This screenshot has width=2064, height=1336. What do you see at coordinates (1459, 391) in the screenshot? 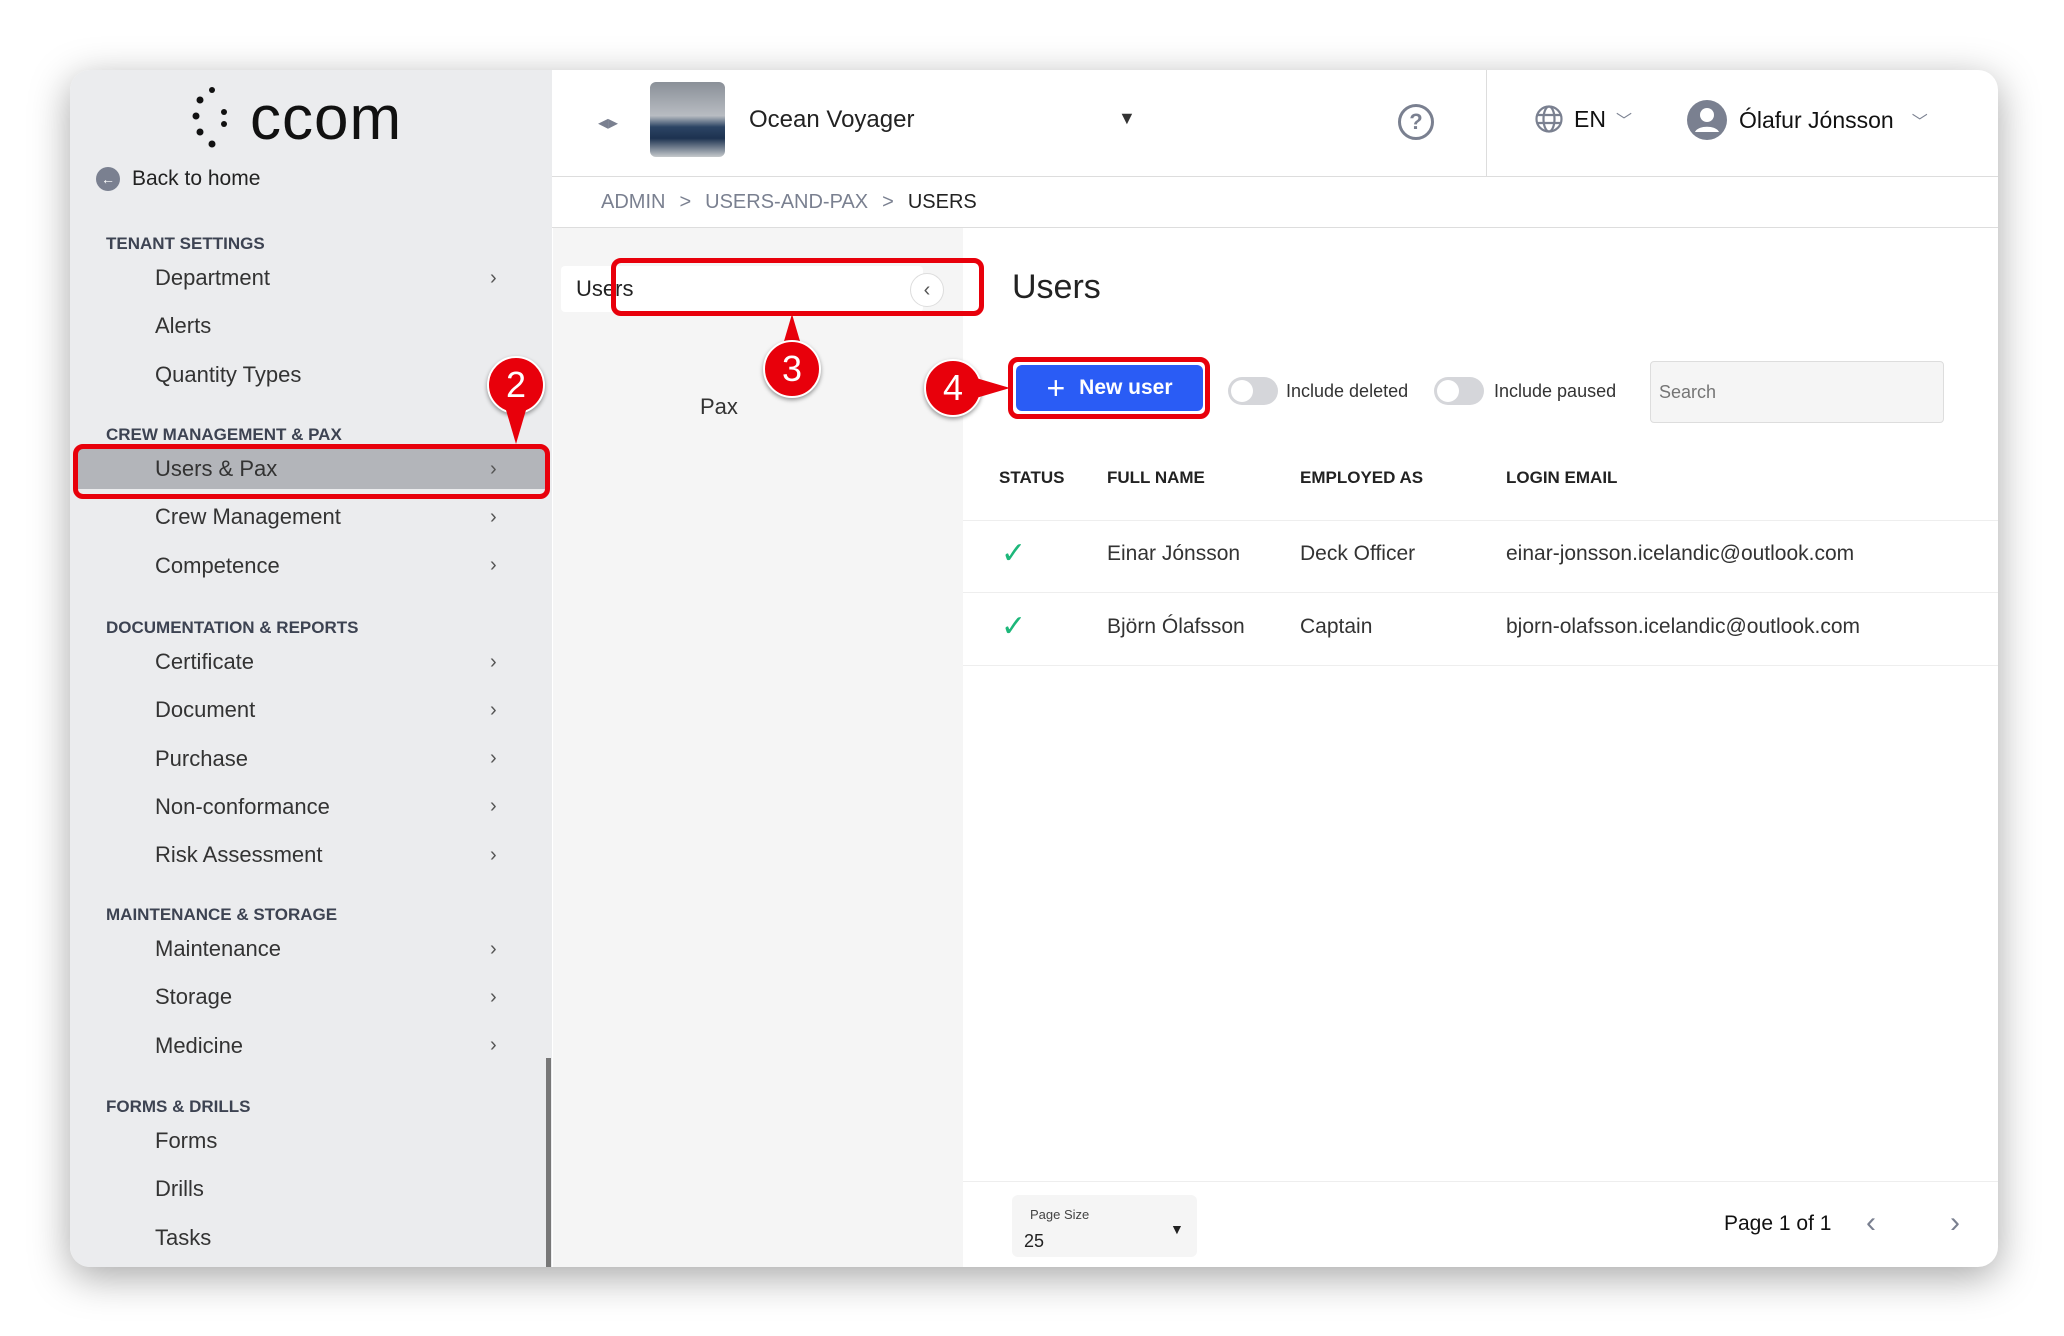
I see `include-paused-toggle` at bounding box center [1459, 391].